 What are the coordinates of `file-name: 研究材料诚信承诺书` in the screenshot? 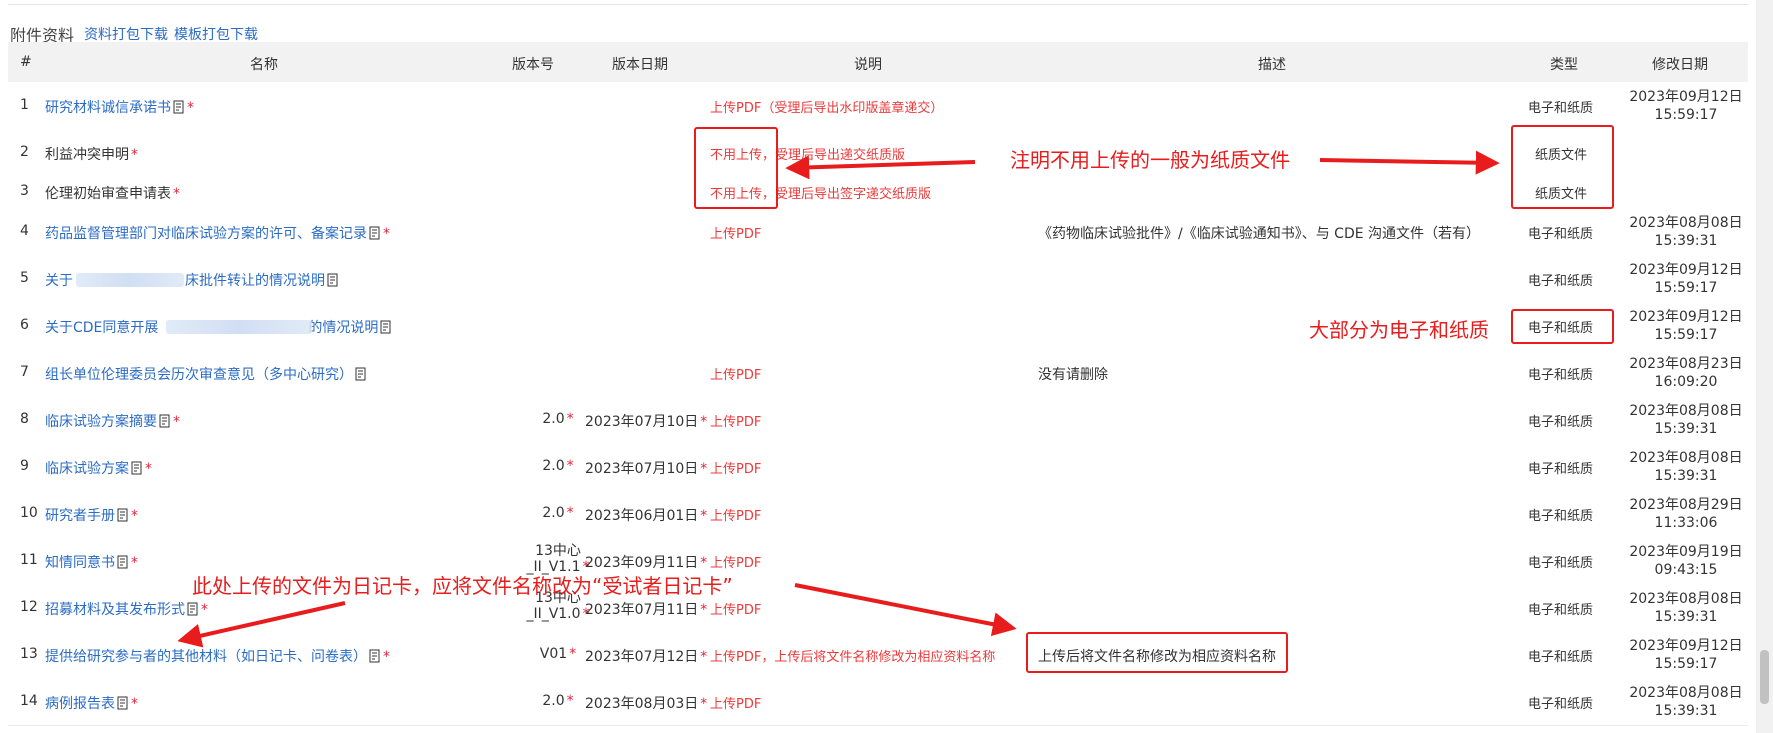 It's located at (108, 108).